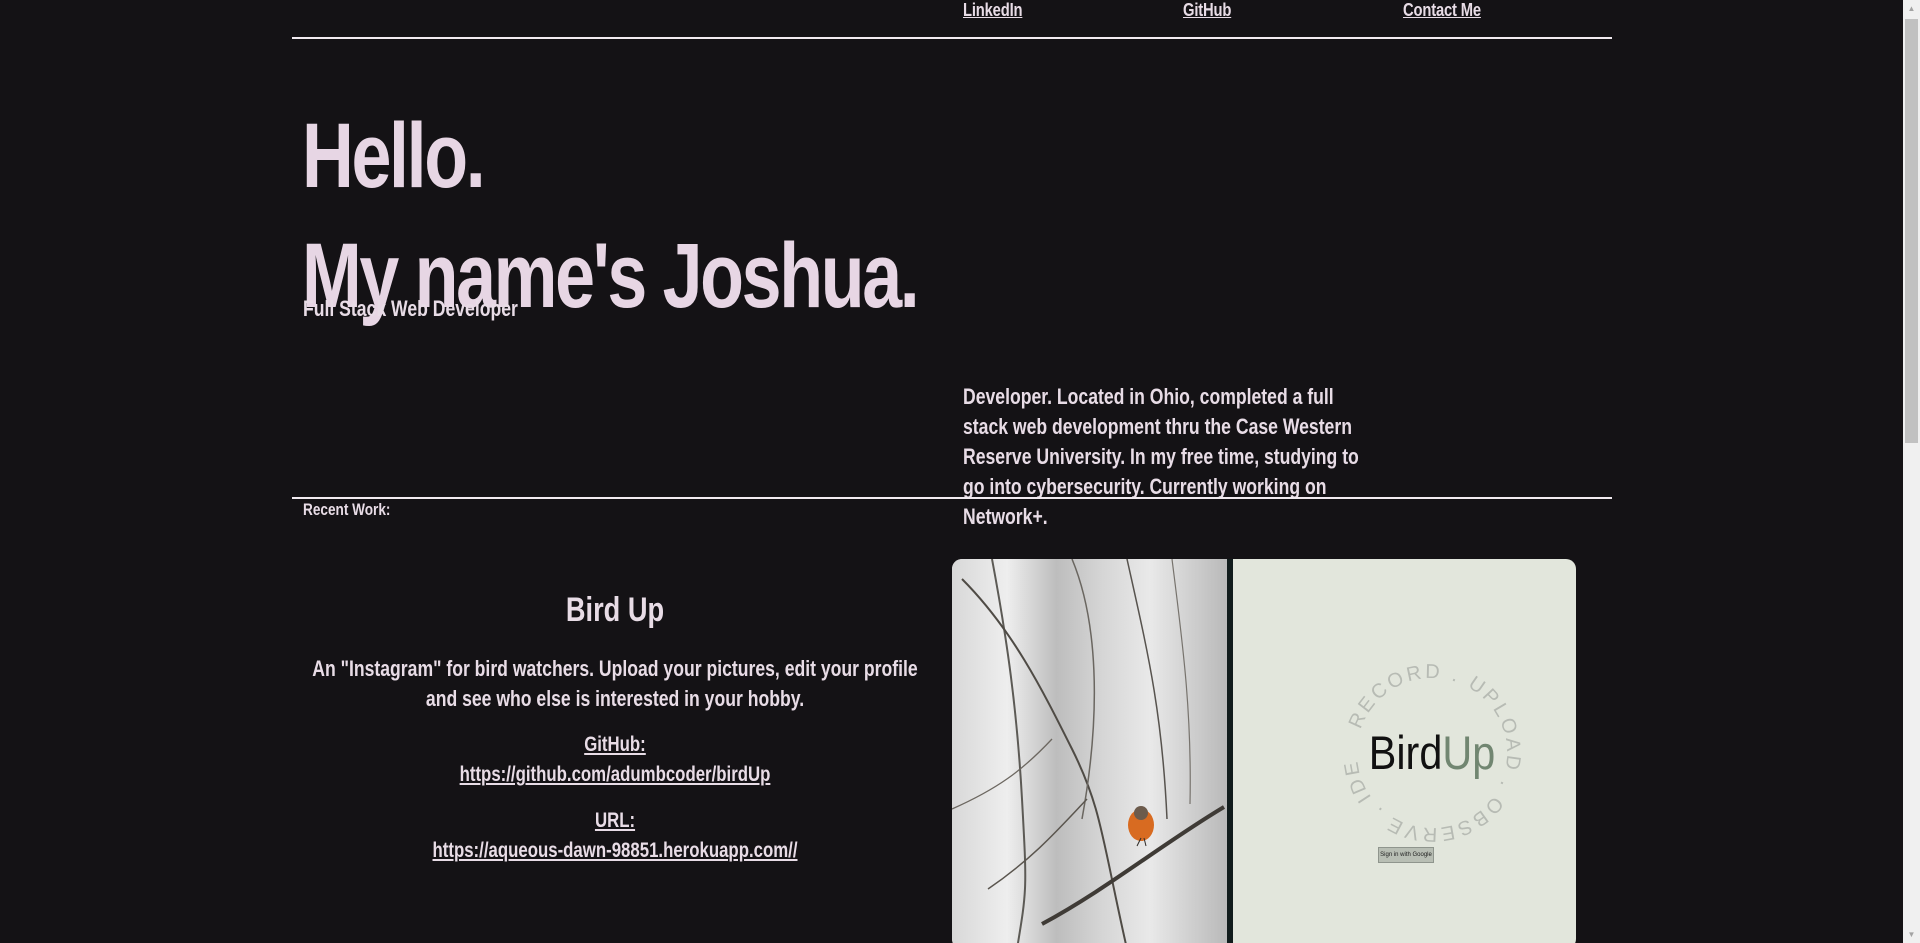 Image resolution: width=1920 pixels, height=943 pixels. Describe the element at coordinates (394, 155) in the screenshot. I see `hero-greeting: Hello.` at that location.